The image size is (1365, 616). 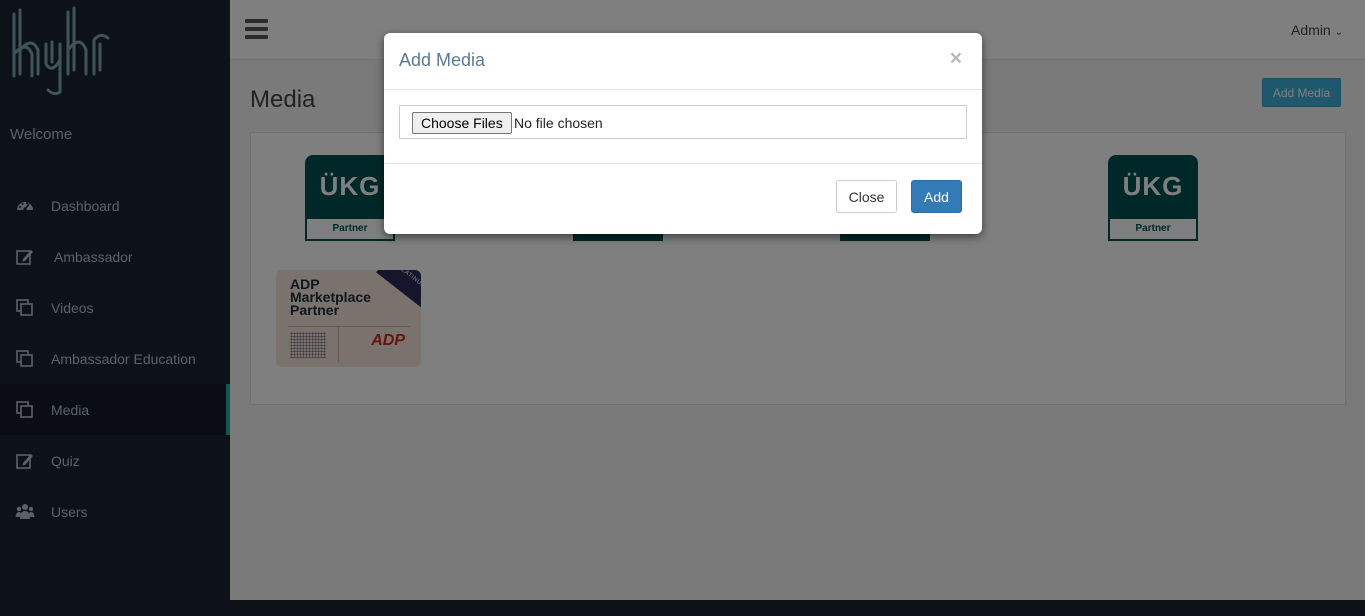 What do you see at coordinates (558, 123) in the screenshot?
I see `file-status-text: No file chosen` at bounding box center [558, 123].